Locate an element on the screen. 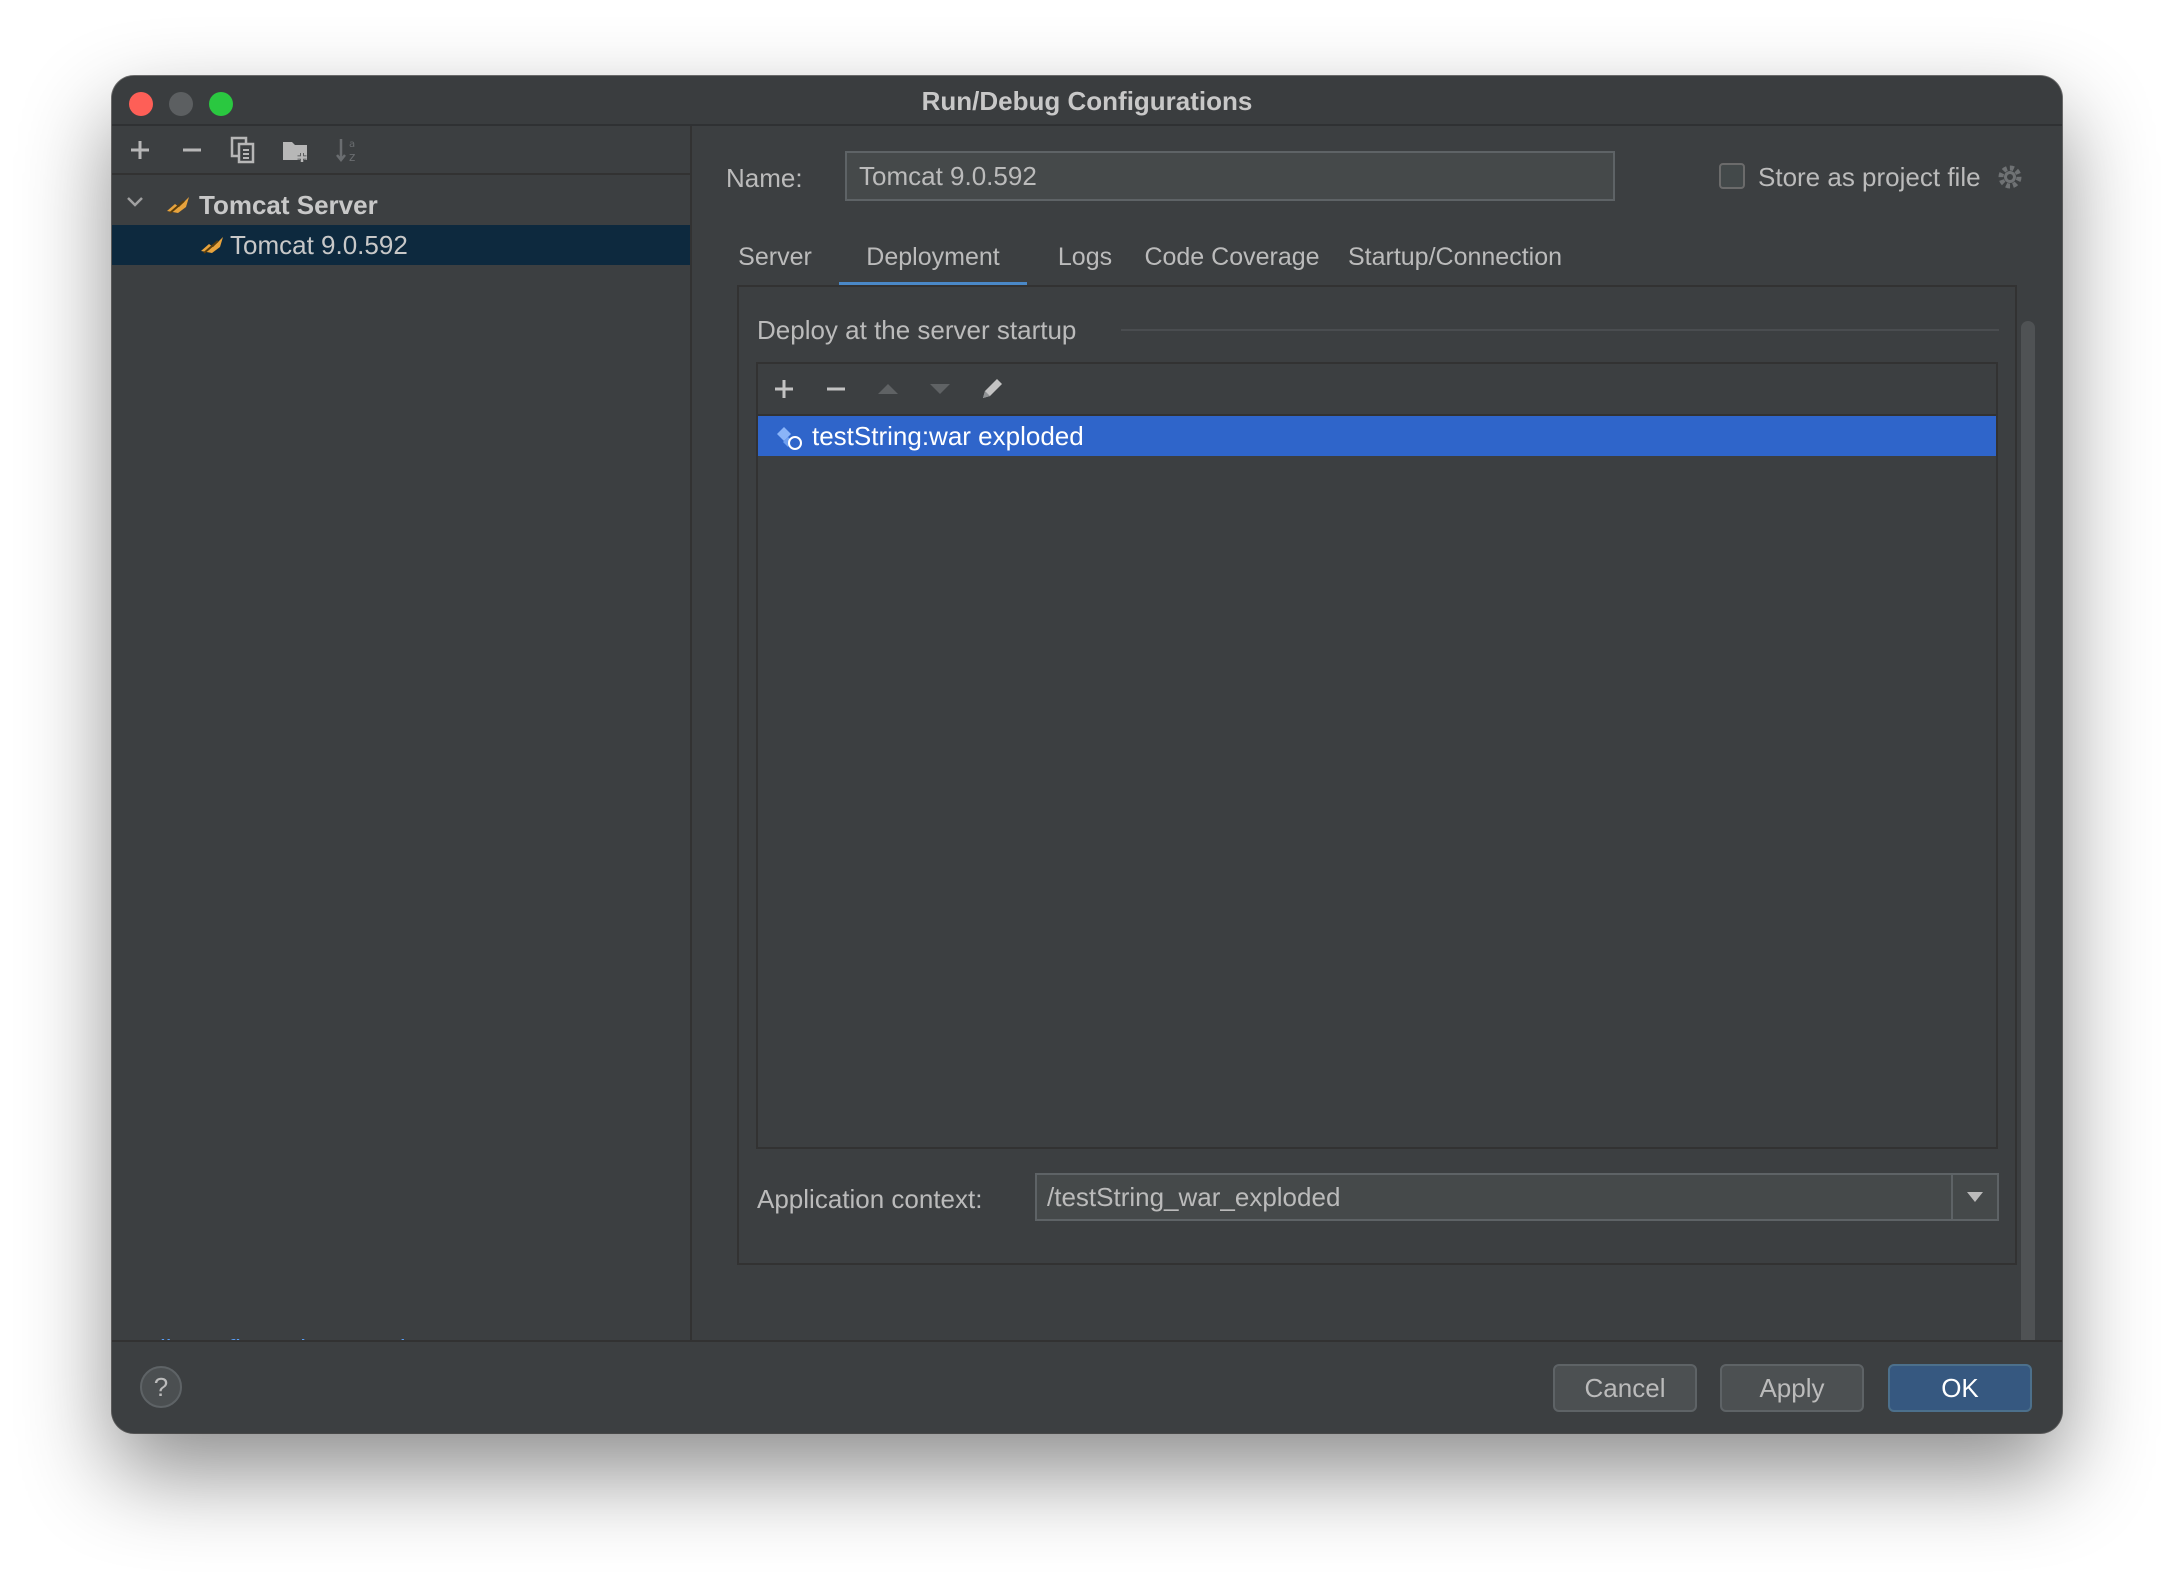 This screenshot has height=1582, width=2174. title-bar: Run/Debug Configurations is located at coordinates (1087, 101).